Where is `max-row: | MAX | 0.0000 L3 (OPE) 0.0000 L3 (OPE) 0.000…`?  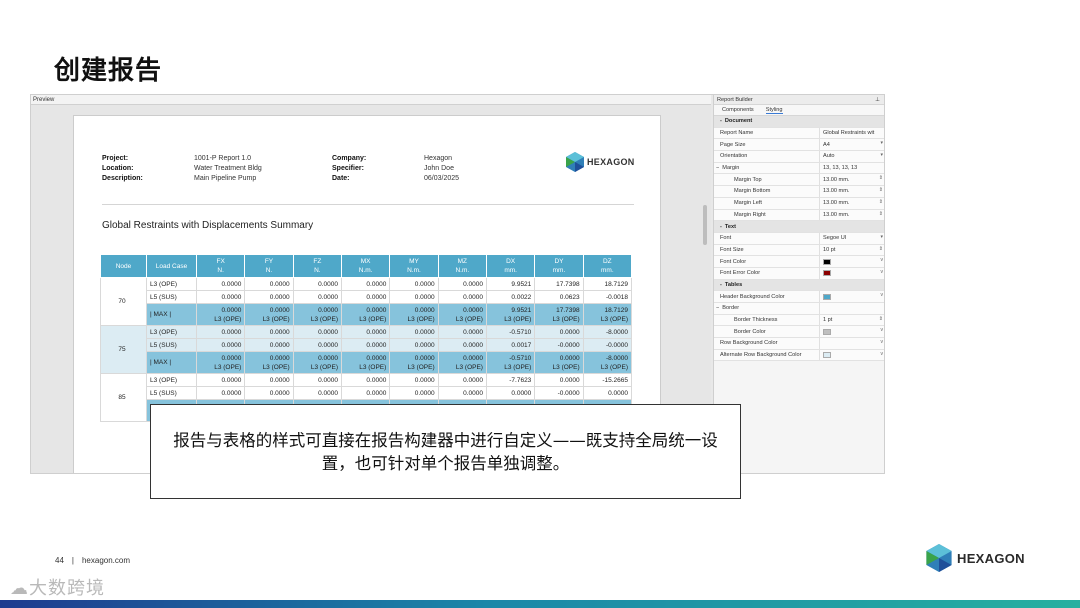 max-row: | MAX | 0.0000 L3 (OPE) 0.0000 L3 (OPE) 0.000… is located at coordinates (367, 362).